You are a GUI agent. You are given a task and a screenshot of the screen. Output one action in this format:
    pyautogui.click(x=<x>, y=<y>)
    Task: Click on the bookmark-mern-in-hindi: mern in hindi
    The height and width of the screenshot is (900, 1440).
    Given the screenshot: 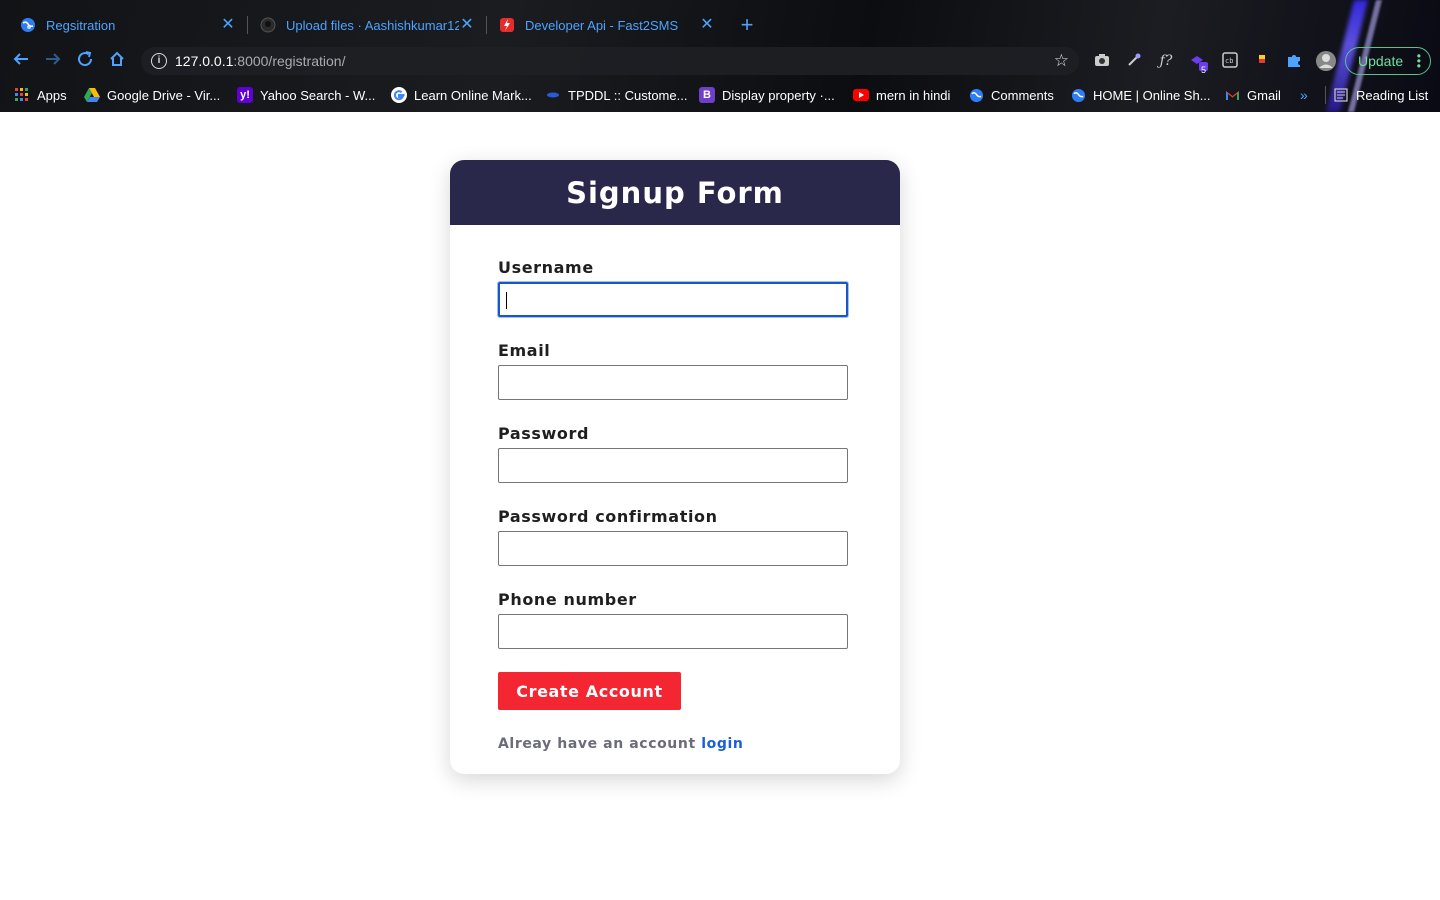 What is the action you would take?
    pyautogui.click(x=901, y=95)
    